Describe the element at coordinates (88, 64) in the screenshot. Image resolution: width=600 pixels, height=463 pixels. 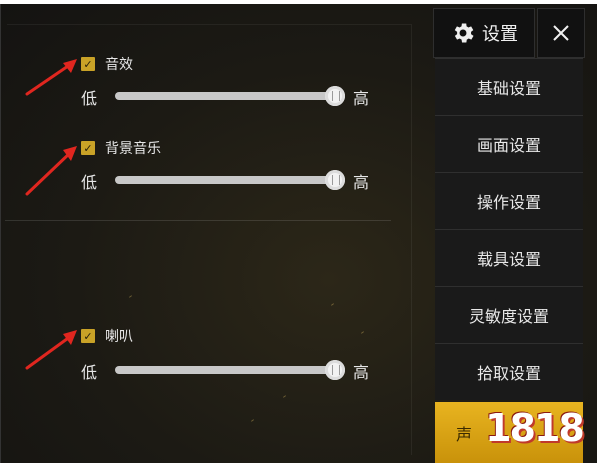
I see `sound-effects-checkbox: ✓` at that location.